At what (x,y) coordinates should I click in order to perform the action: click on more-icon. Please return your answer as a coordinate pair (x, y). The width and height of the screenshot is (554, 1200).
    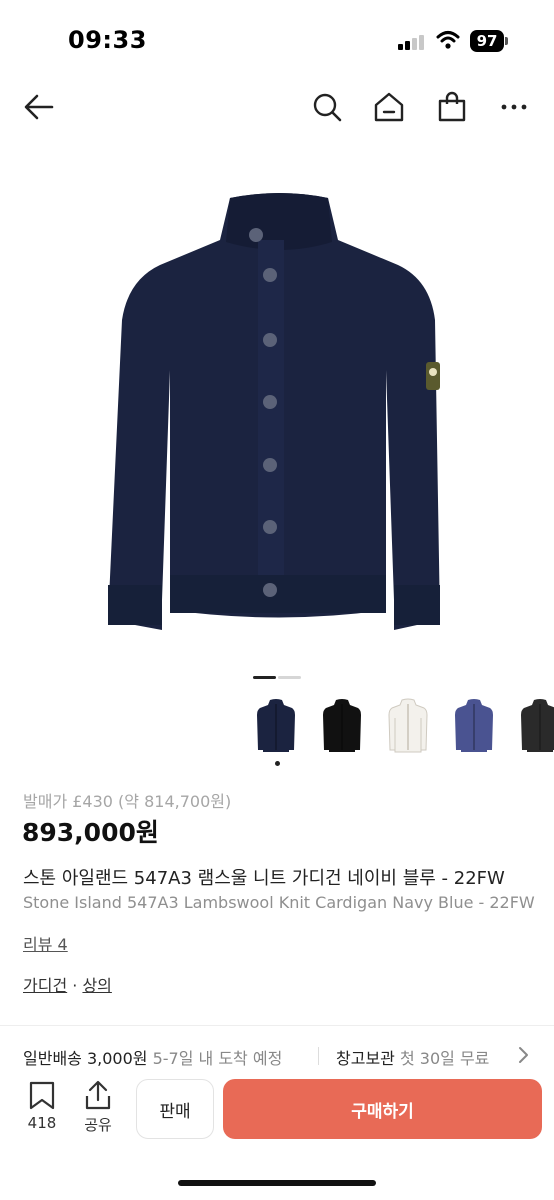
    Looking at the image, I should click on (514, 107).